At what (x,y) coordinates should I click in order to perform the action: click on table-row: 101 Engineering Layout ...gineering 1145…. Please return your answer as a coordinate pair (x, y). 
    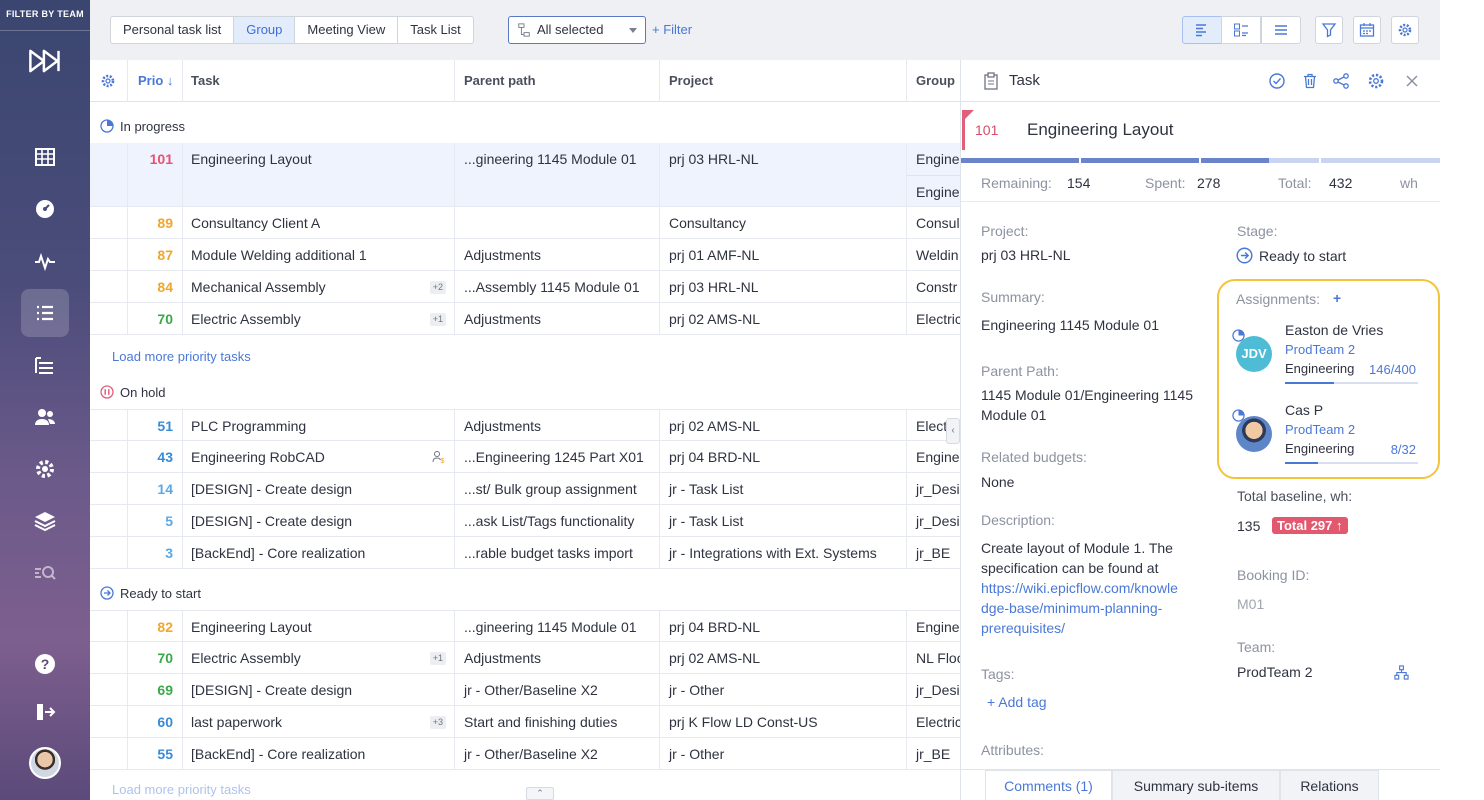
    Looking at the image, I should click on (525, 175).